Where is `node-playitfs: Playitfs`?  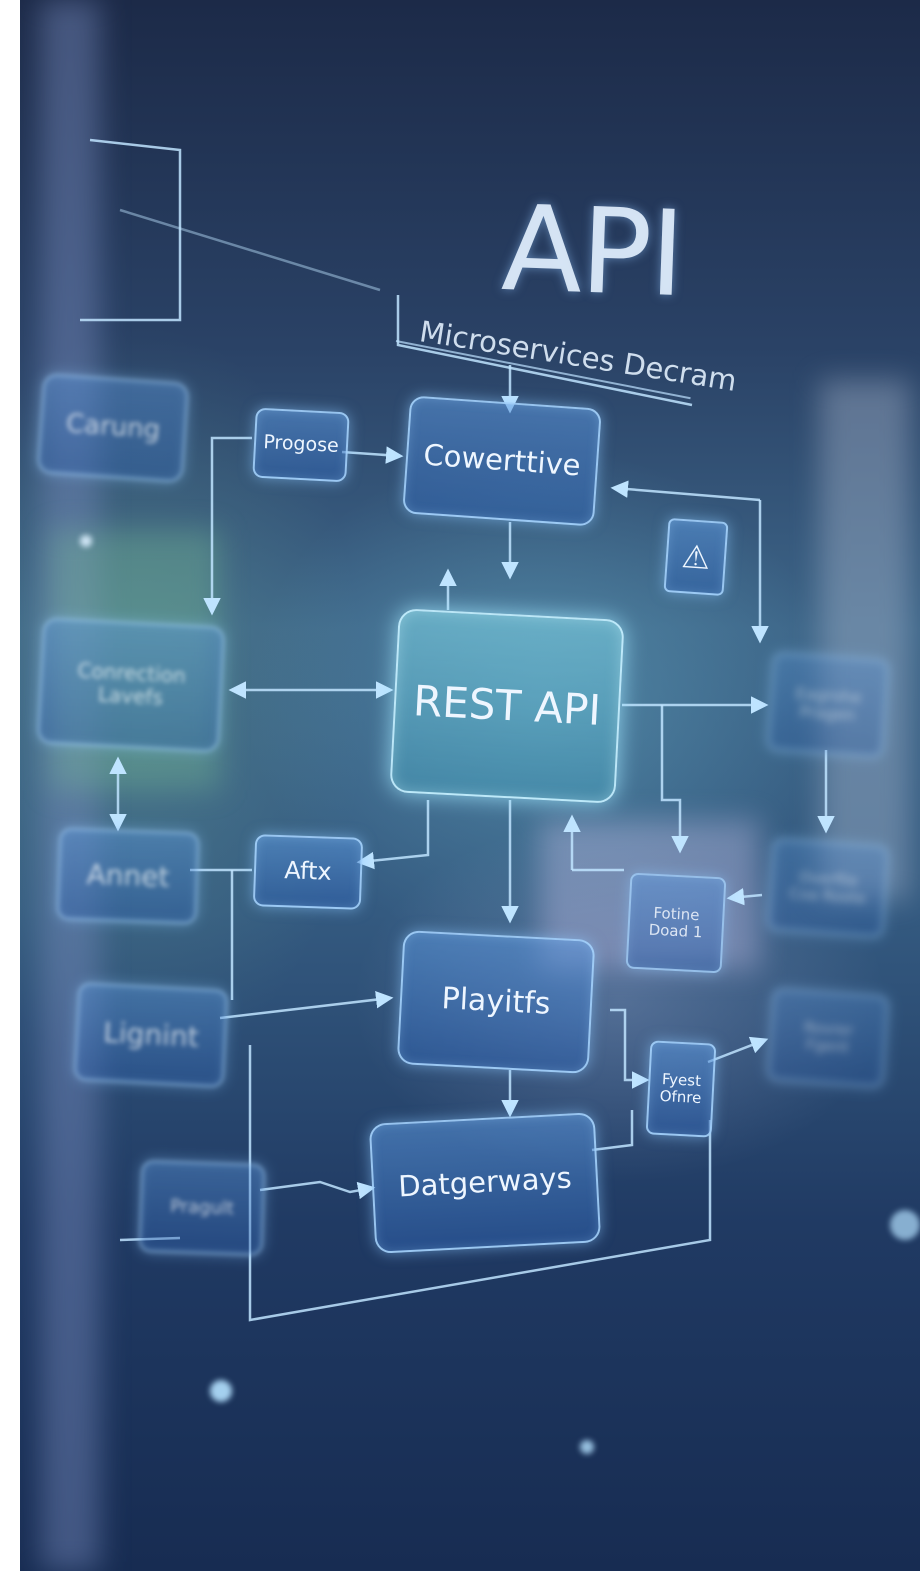
node-playitfs: Playitfs is located at coordinates (496, 1002).